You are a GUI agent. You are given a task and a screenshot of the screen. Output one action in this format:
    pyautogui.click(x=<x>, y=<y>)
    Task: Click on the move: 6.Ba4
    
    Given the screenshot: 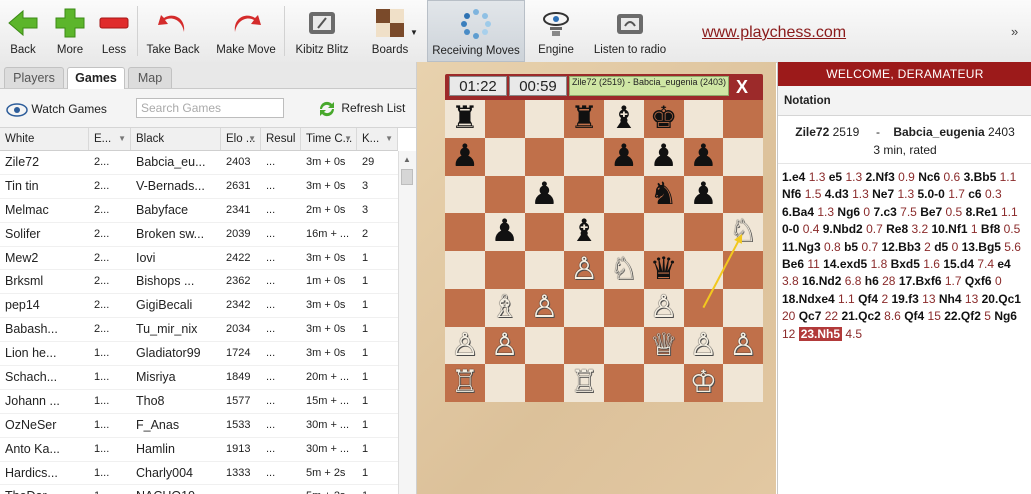 What is the action you would take?
    pyautogui.click(x=798, y=212)
    